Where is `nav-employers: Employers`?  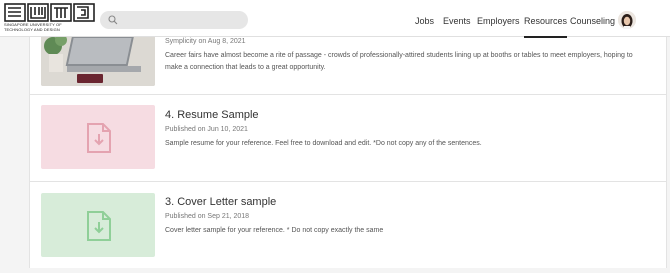 nav-employers: Employers is located at coordinates (498, 21).